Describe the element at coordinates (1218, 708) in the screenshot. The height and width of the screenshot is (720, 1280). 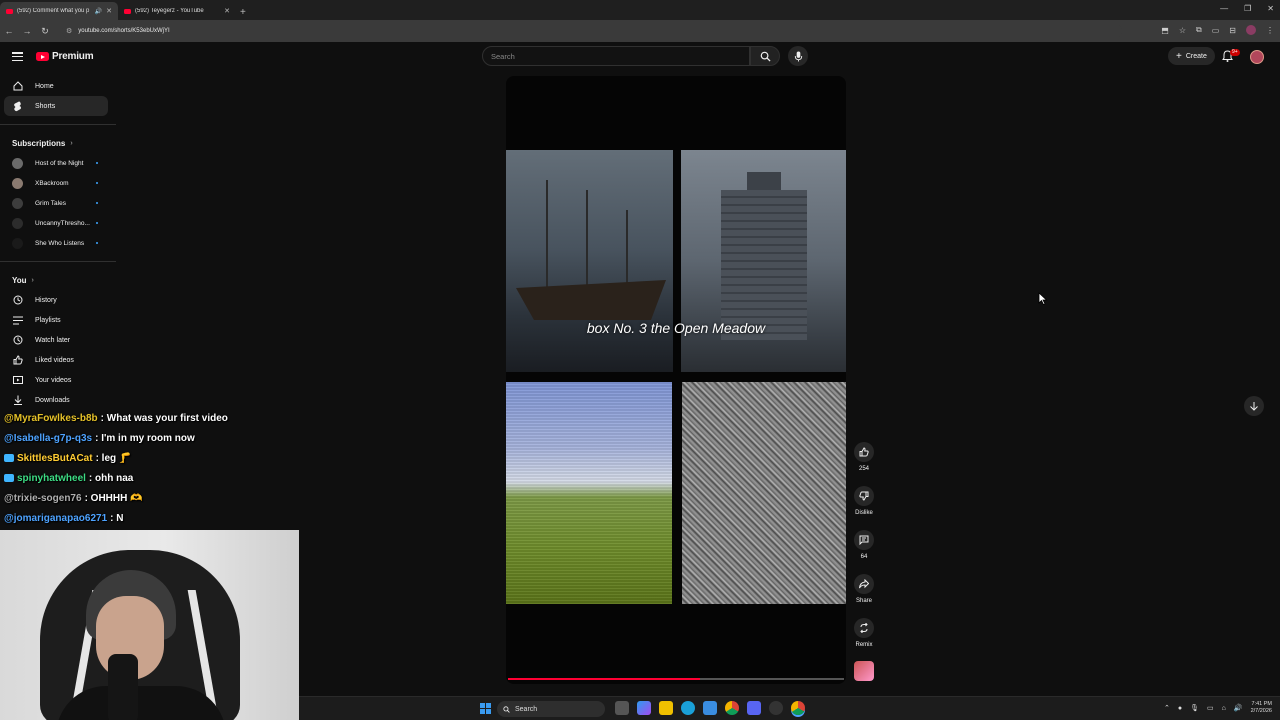
I see `system-tray: ⌃ ● 🎙 ▭ ⌂ 🔊 7:41 PM 2/7/2026` at that location.